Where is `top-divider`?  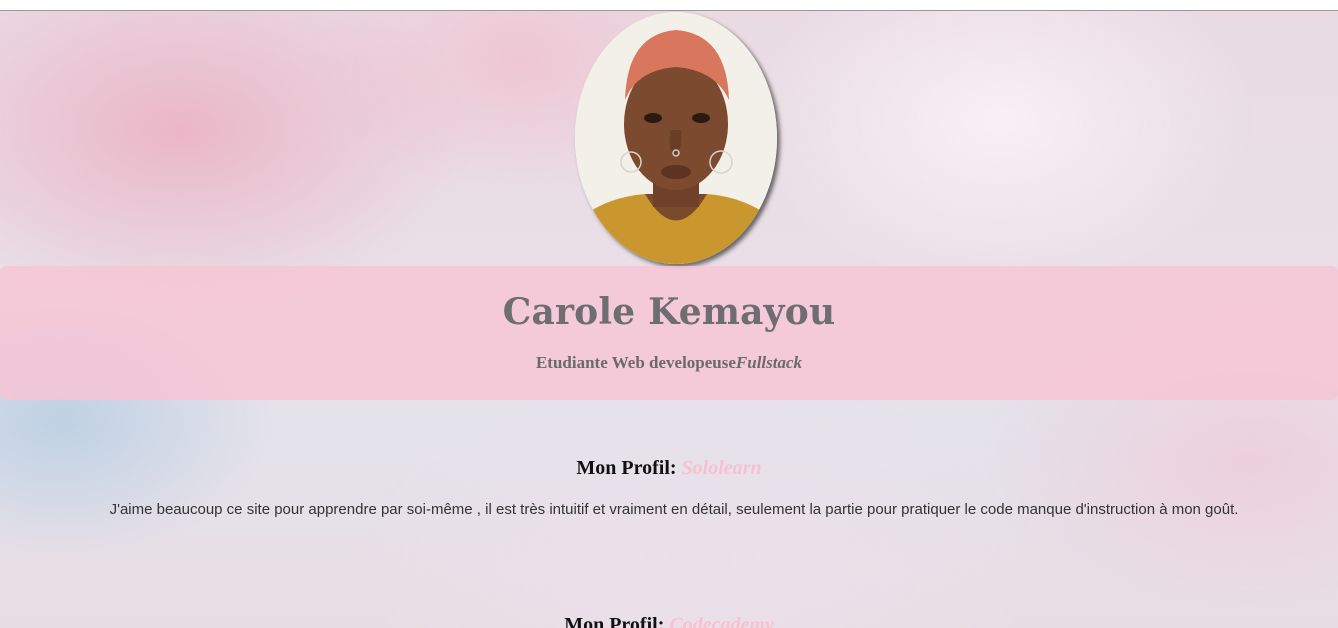
top-divider is located at coordinates (669, 10).